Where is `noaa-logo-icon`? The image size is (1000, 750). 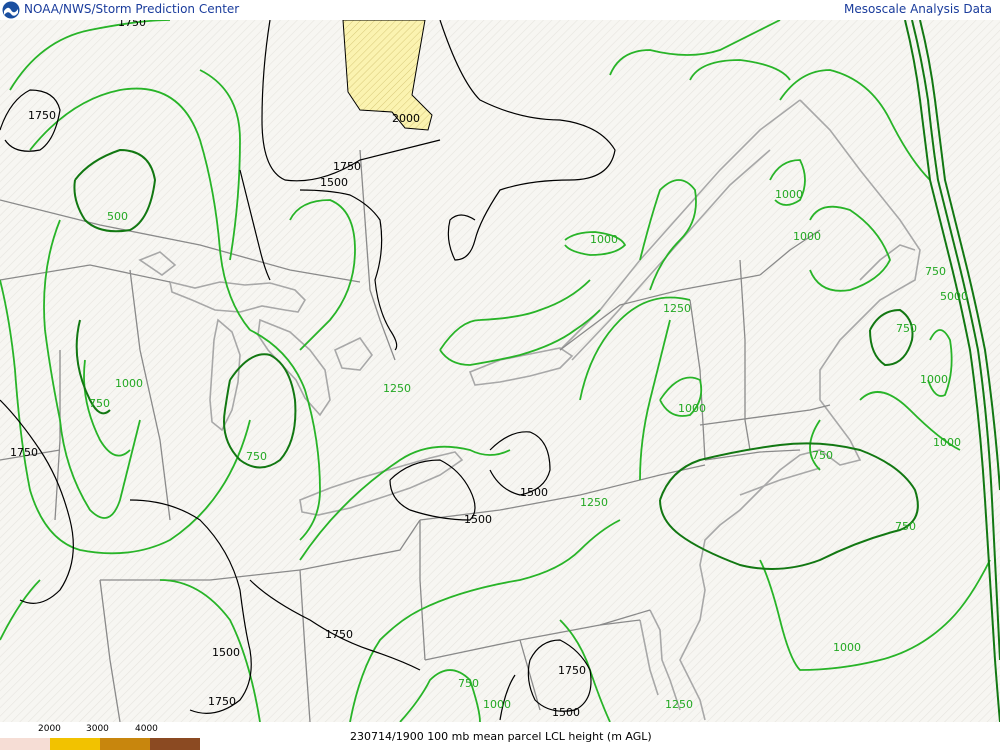
noaa-logo-icon is located at coordinates (11, 10).